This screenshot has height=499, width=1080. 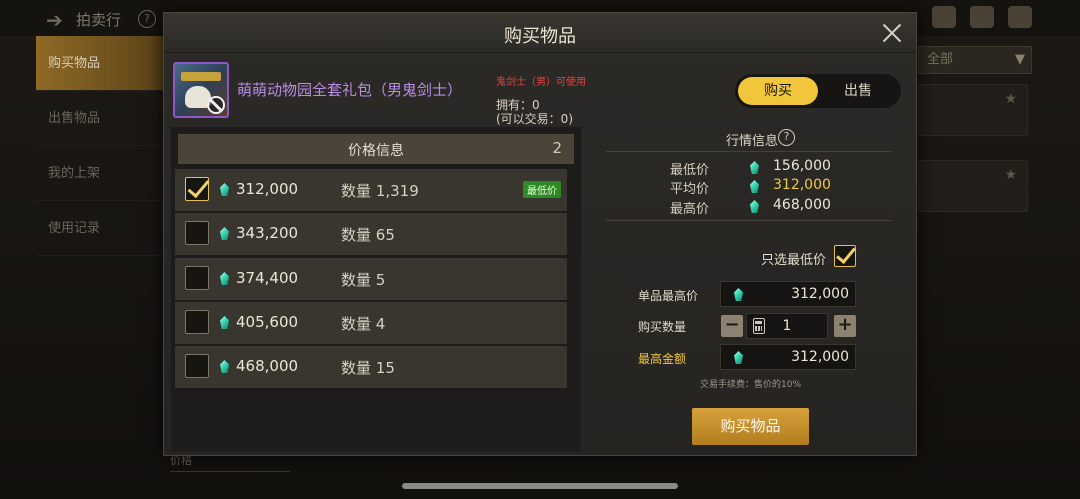 I want to click on close-icon, so click(x=892, y=33).